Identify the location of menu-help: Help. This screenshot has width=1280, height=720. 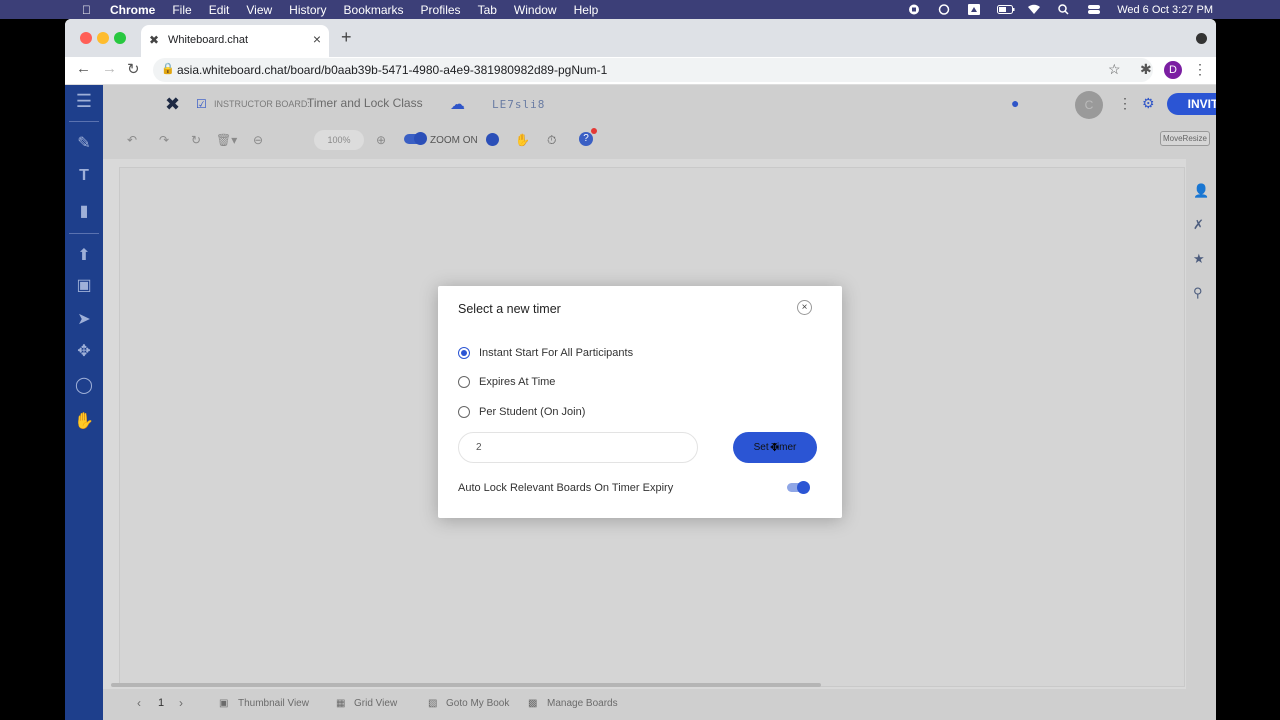
(586, 10).